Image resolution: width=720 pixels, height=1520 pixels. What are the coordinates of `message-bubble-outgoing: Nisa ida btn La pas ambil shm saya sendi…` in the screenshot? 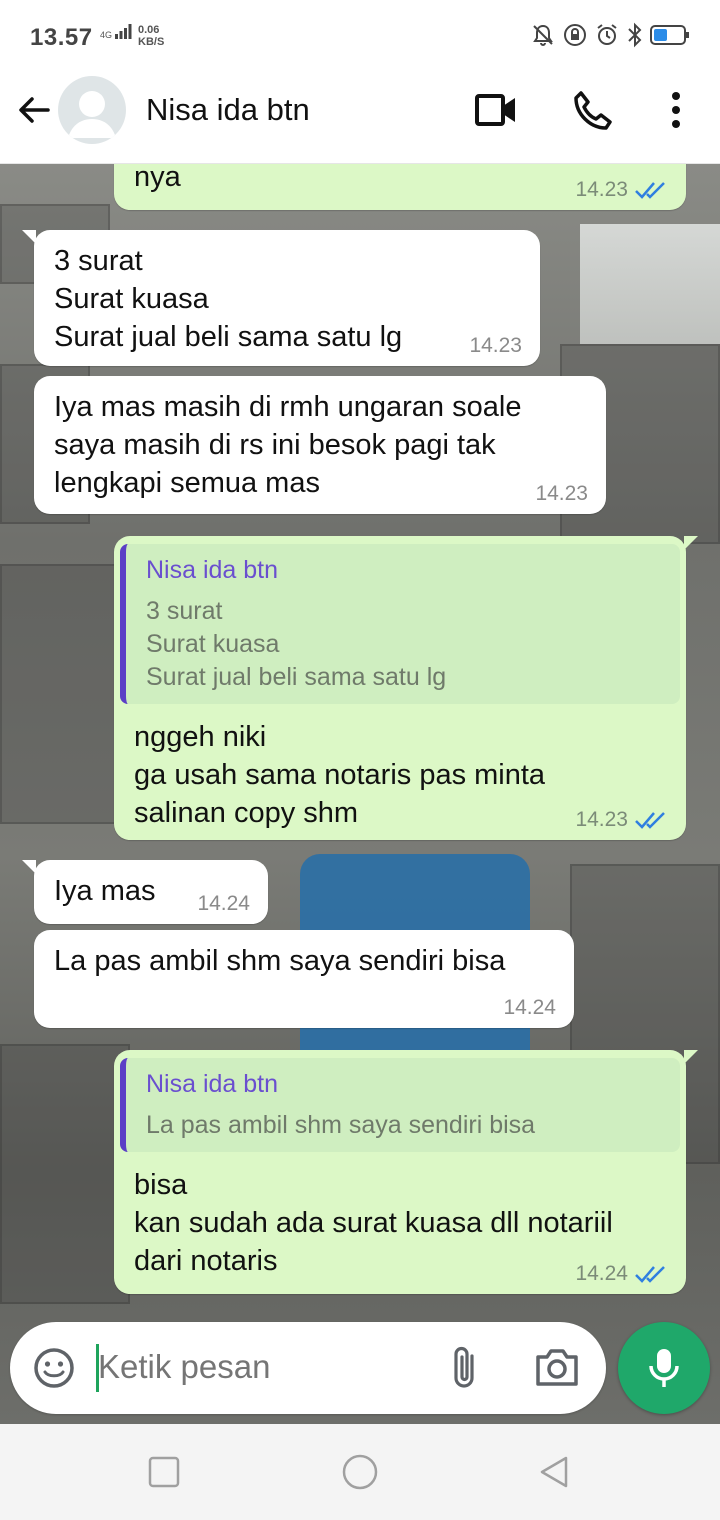 It's located at (406, 1172).